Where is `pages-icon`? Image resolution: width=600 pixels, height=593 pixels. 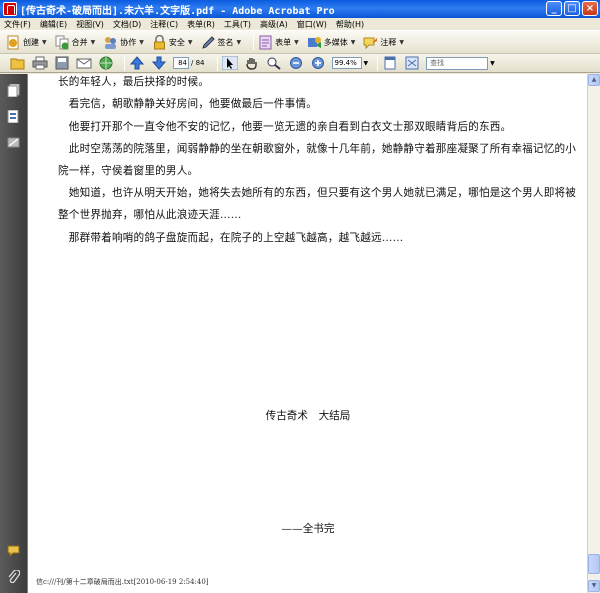 pages-icon is located at coordinates (13, 90).